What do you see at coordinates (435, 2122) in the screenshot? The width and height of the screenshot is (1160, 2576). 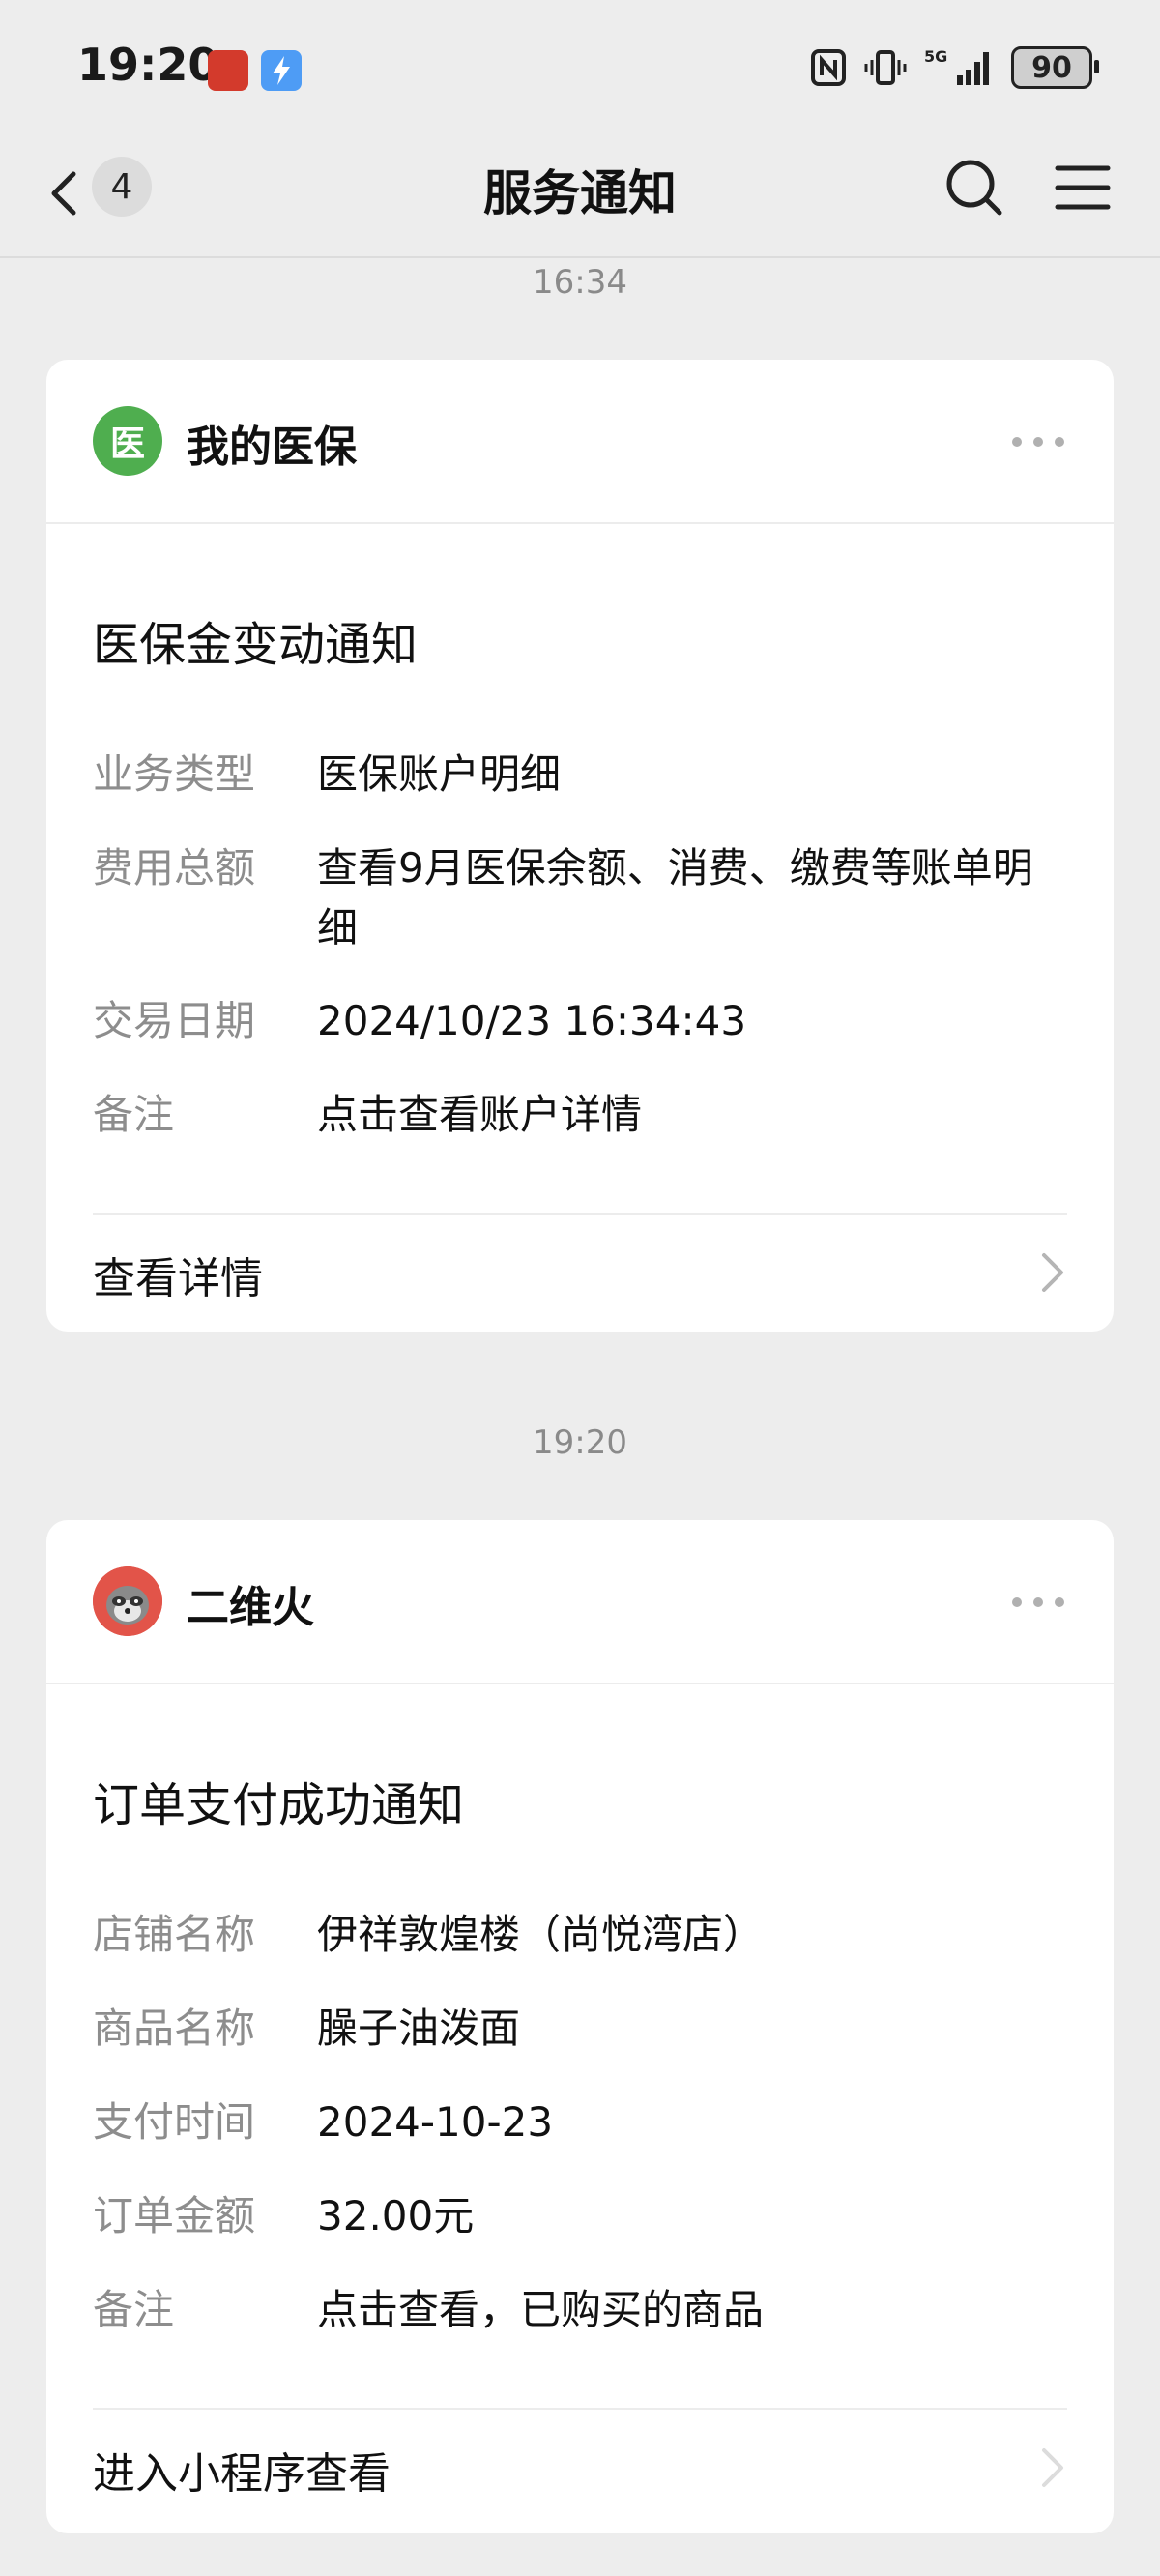 I see `row-value: 2024-10-23` at bounding box center [435, 2122].